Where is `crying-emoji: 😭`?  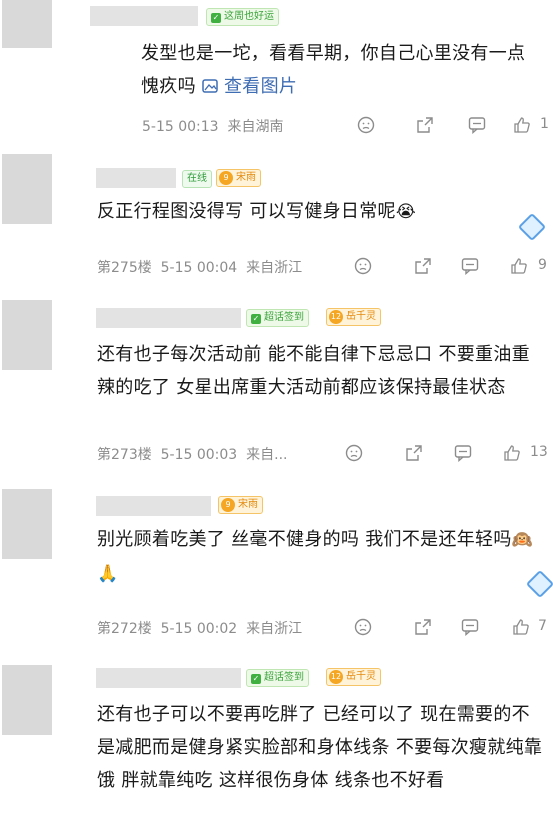 crying-emoji: 😭 is located at coordinates (405, 212).